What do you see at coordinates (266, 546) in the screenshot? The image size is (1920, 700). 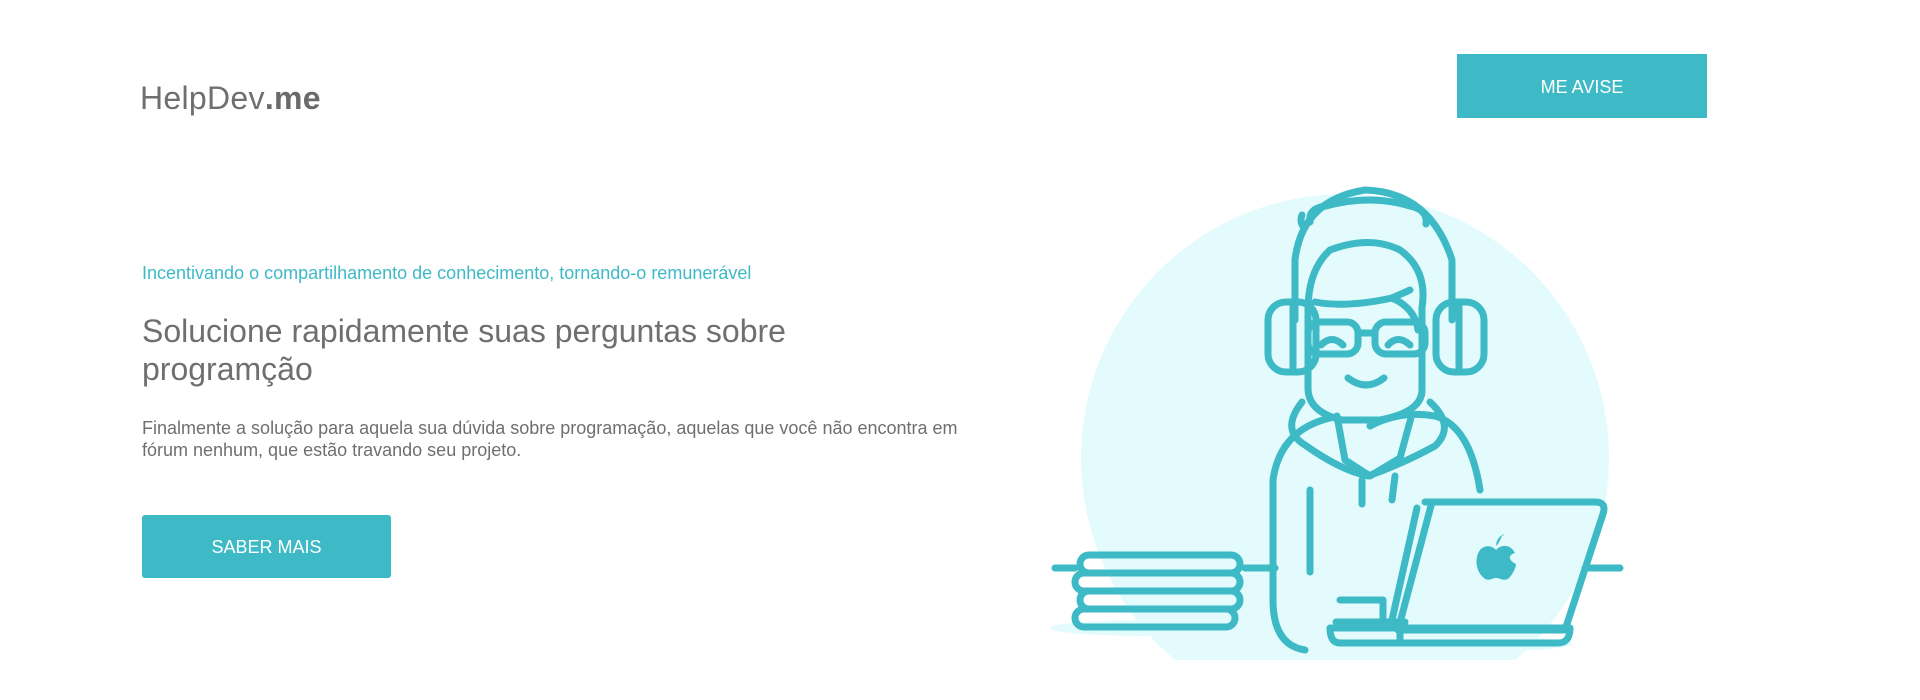 I see `learn-more-button: SABER MAIS` at bounding box center [266, 546].